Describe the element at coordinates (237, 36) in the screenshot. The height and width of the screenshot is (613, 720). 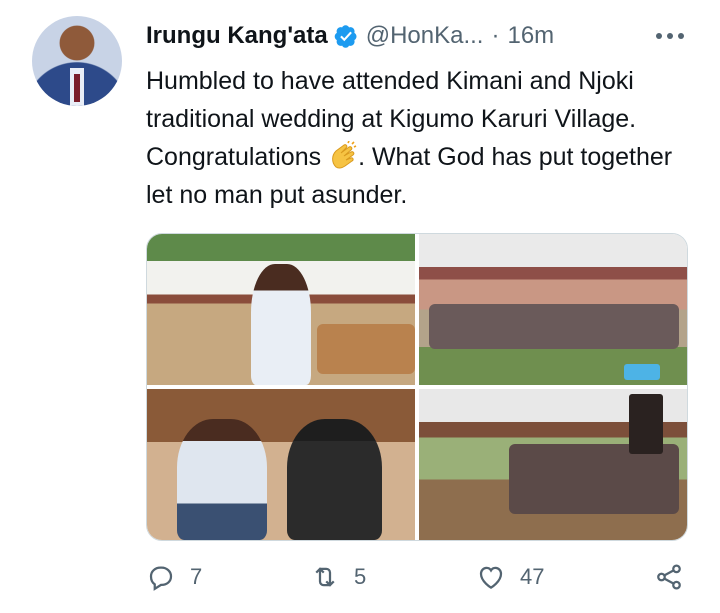
I see `author-name: Irungu Kang'ata` at that location.